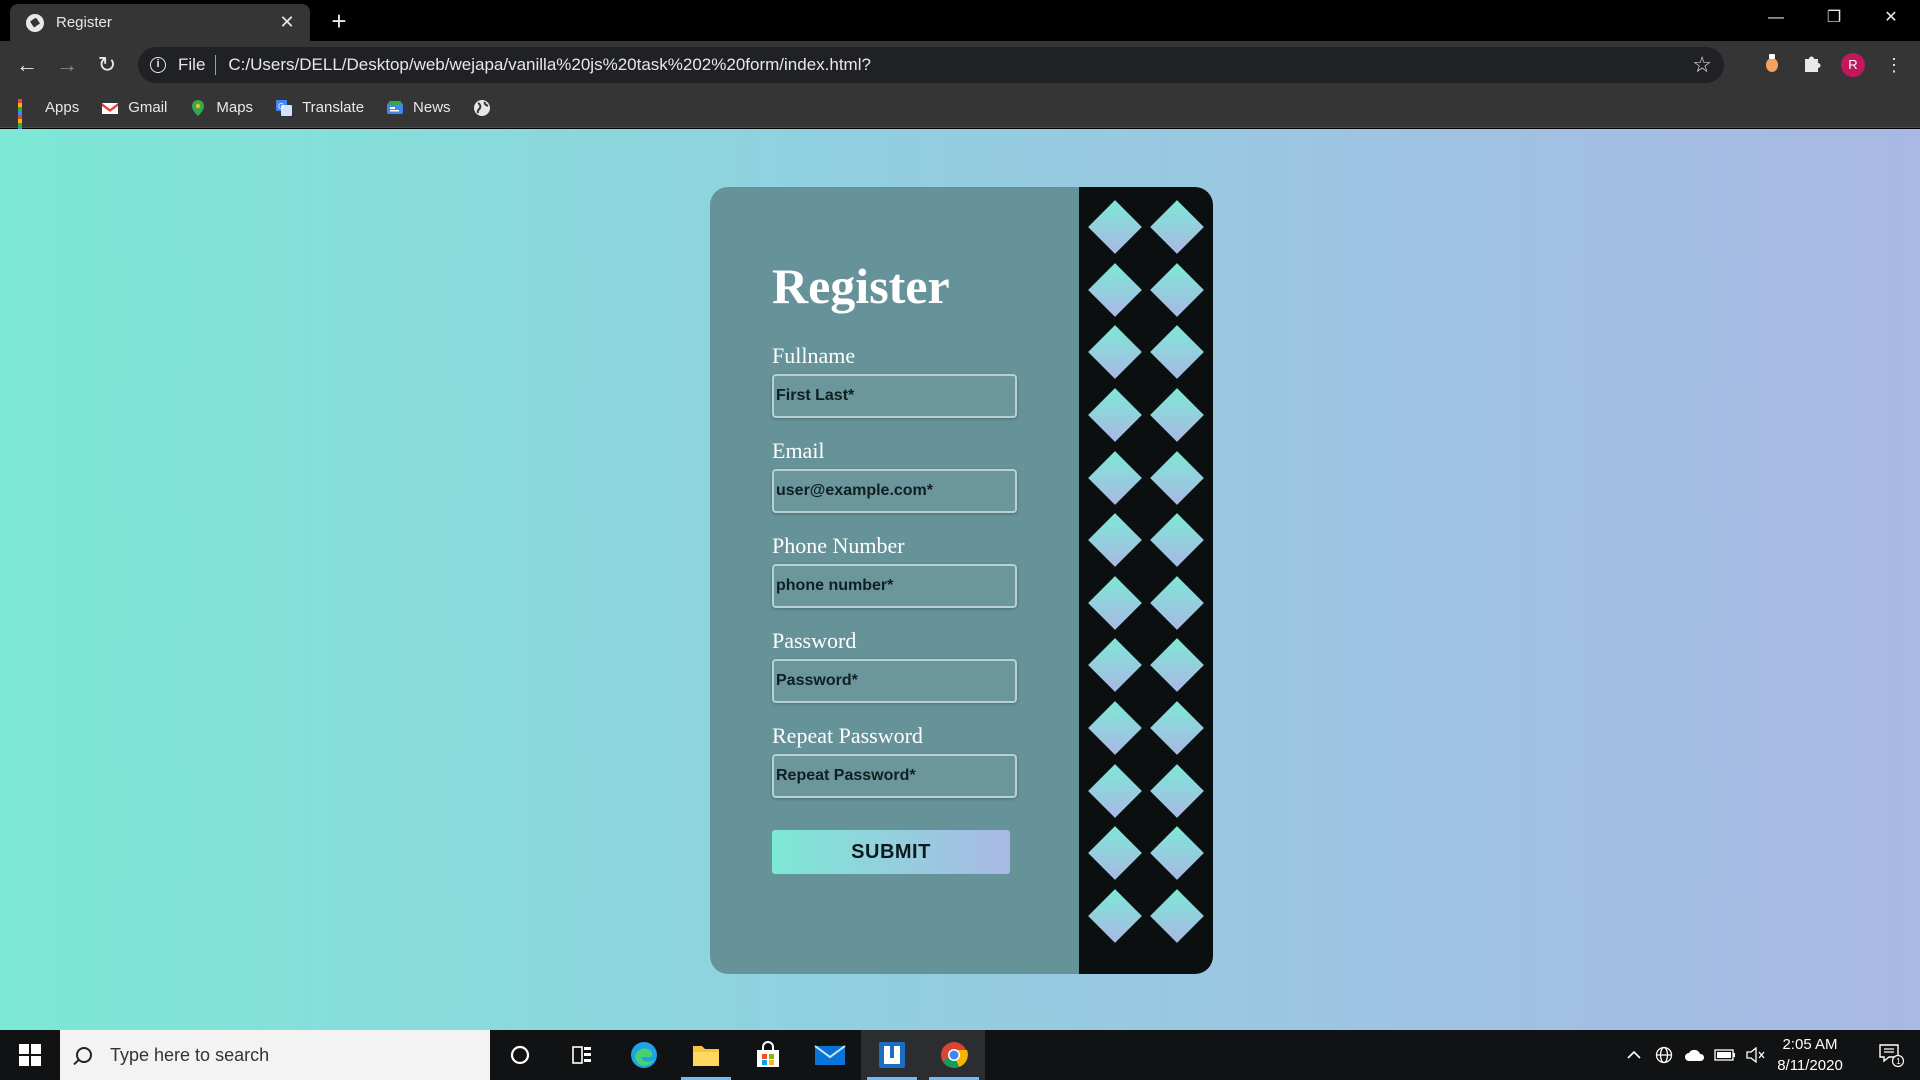 This screenshot has width=1920, height=1080. I want to click on tray-overflow-chevron-icon, so click(1634, 1055).